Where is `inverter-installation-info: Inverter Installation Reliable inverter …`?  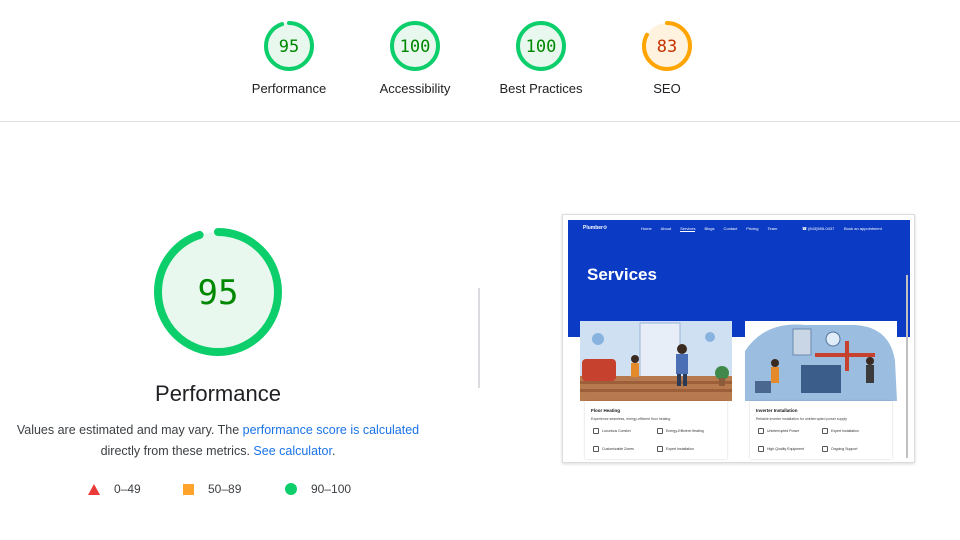
inverter-installation-info: Inverter Installation Reliable inverter … is located at coordinates (821, 430).